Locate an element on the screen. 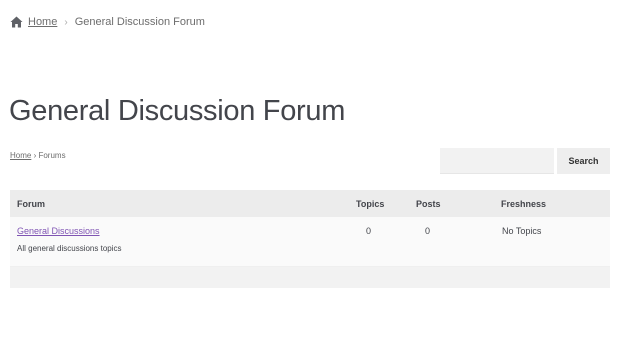 The height and width of the screenshot is (363, 624). forum-topics-count: 0 is located at coordinates (369, 231).